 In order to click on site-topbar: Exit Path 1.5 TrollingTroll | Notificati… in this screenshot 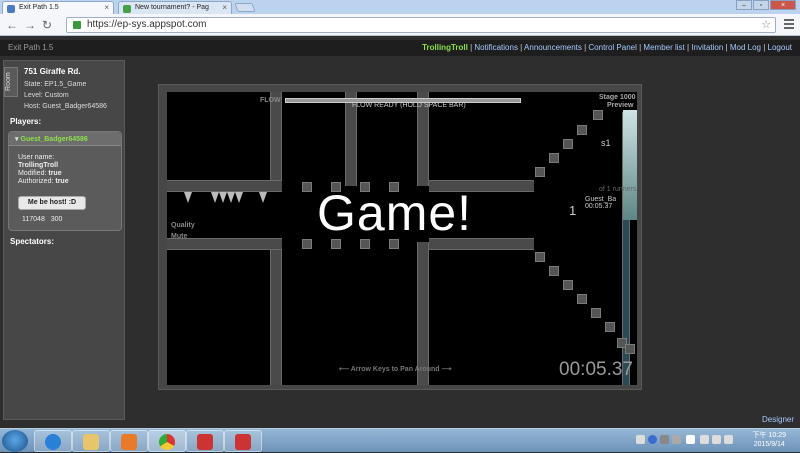, I will do `click(400, 48)`.